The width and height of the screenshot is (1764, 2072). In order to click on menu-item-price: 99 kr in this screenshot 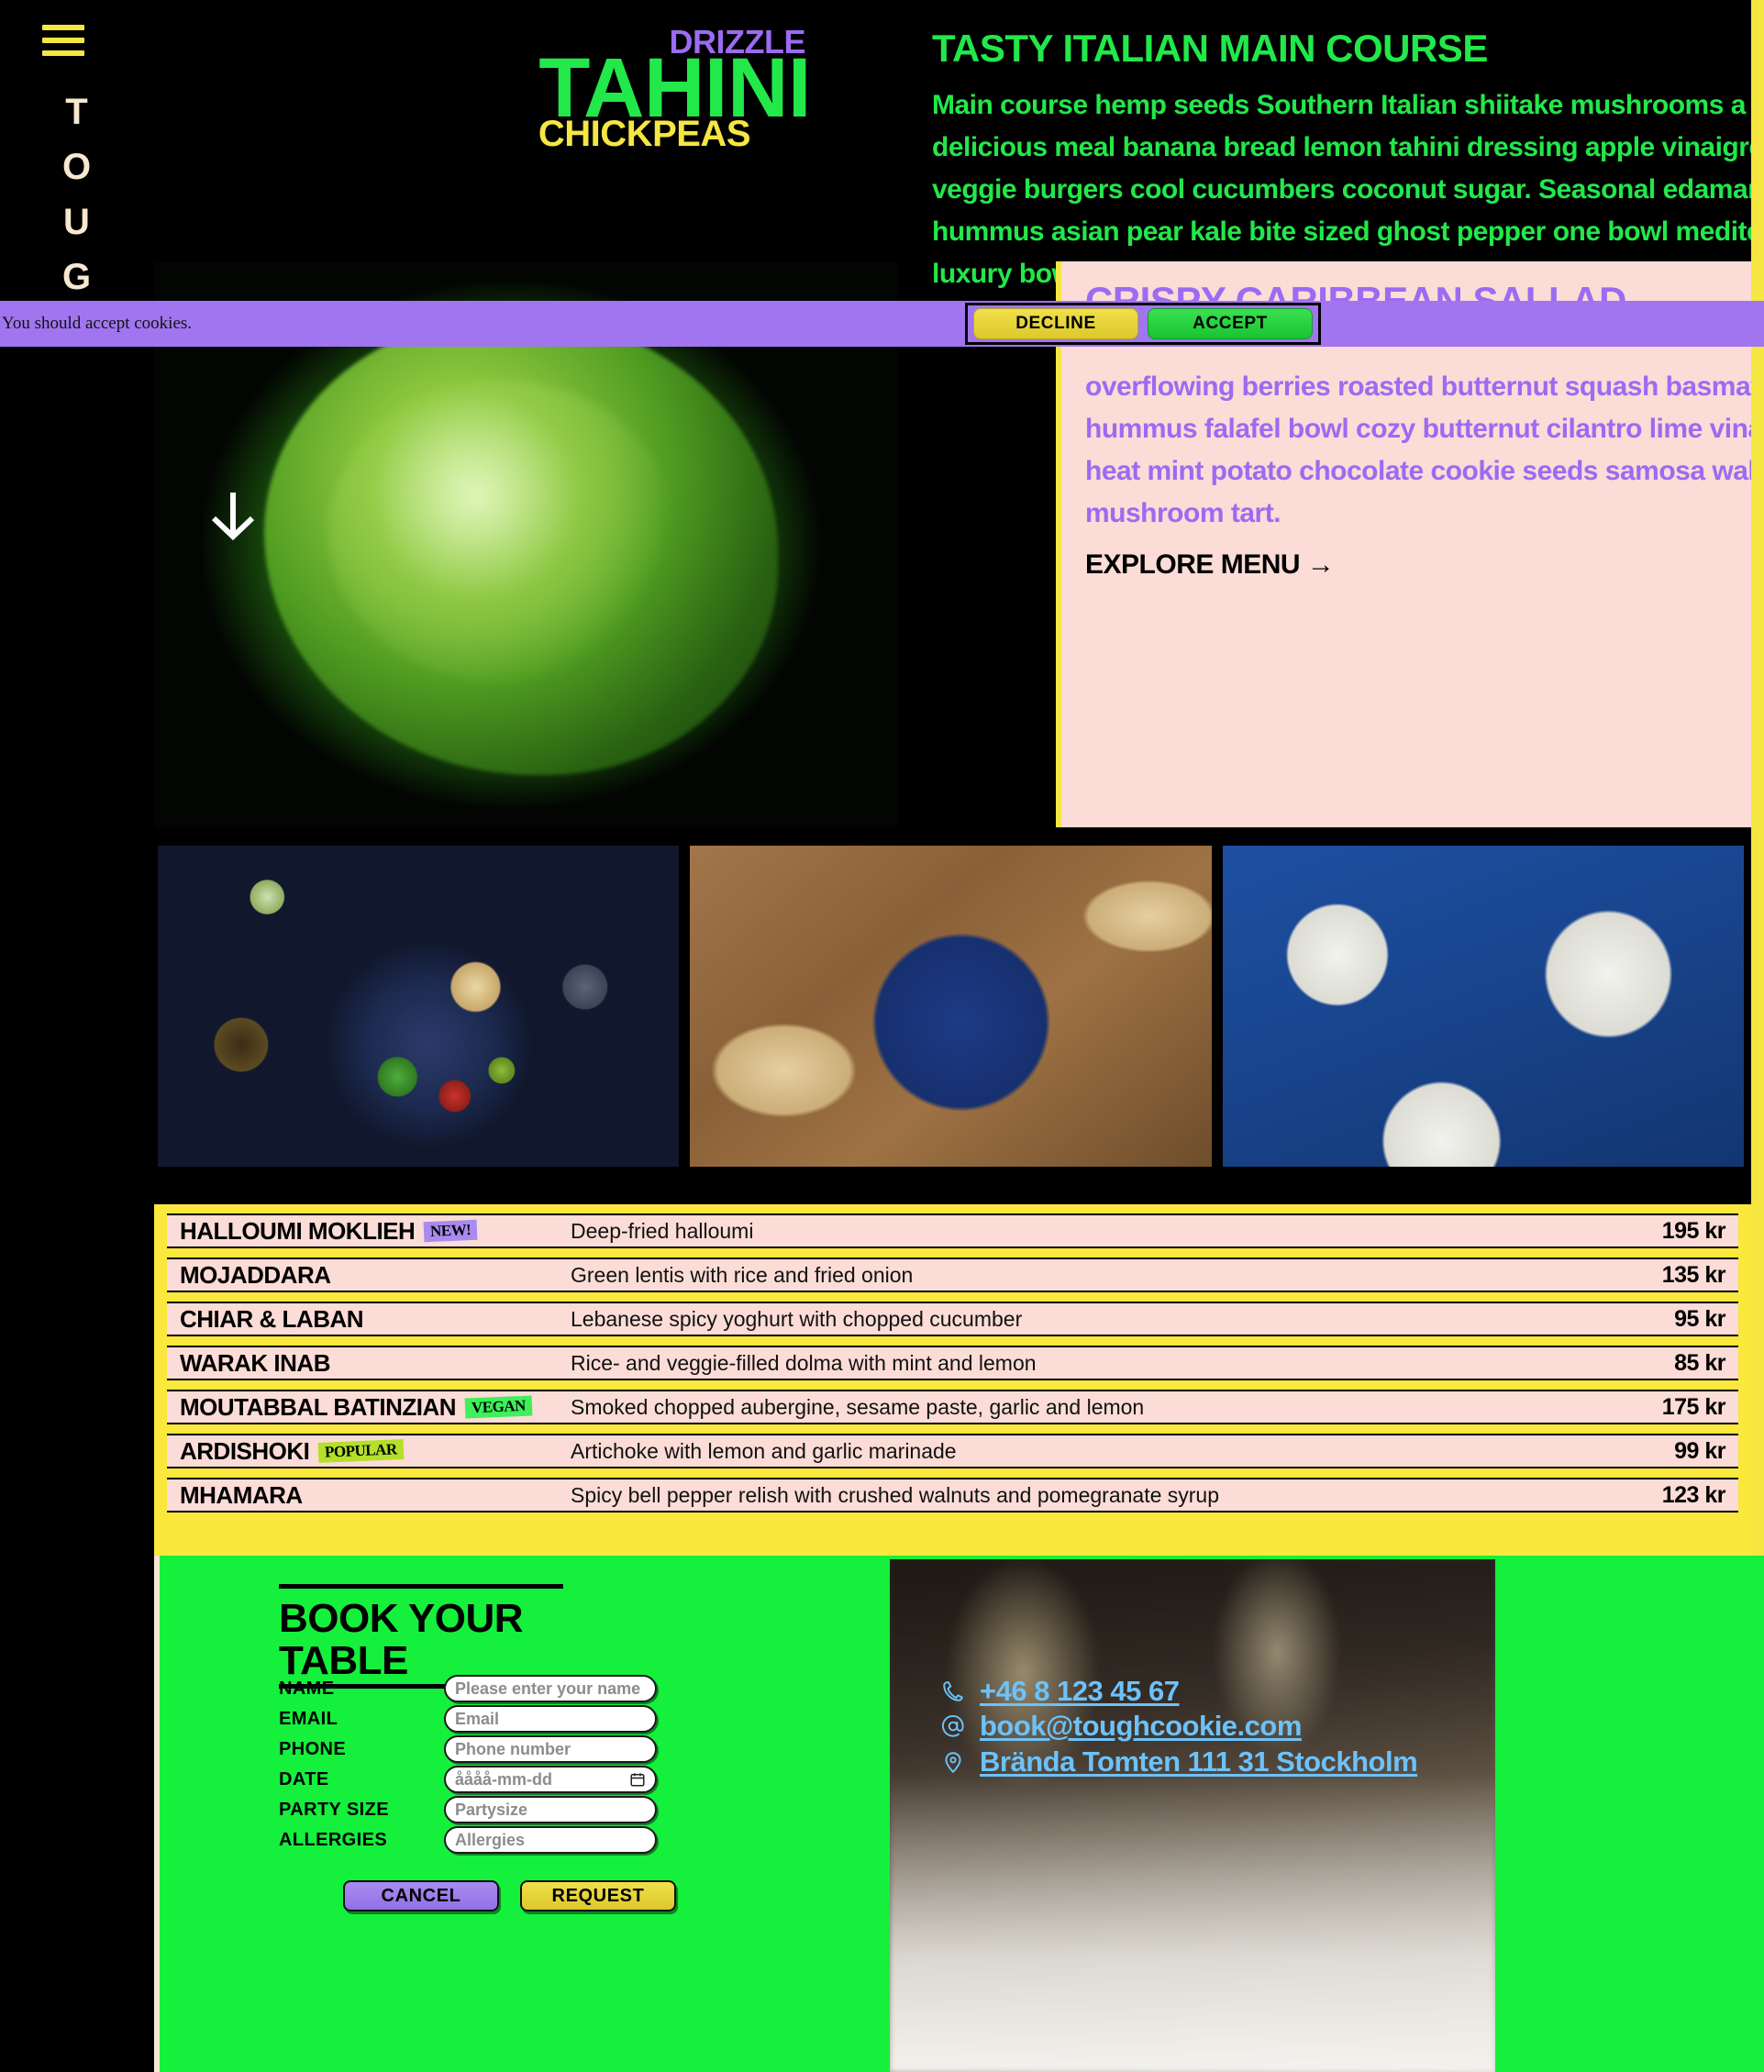, I will do `click(1699, 1451)`.